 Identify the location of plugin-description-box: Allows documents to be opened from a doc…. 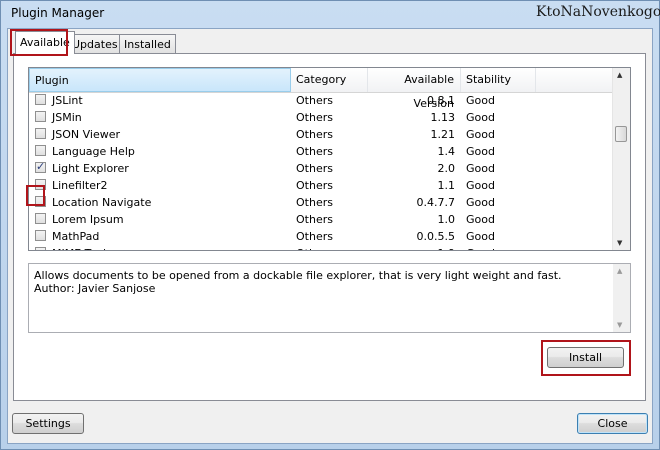
(329, 298).